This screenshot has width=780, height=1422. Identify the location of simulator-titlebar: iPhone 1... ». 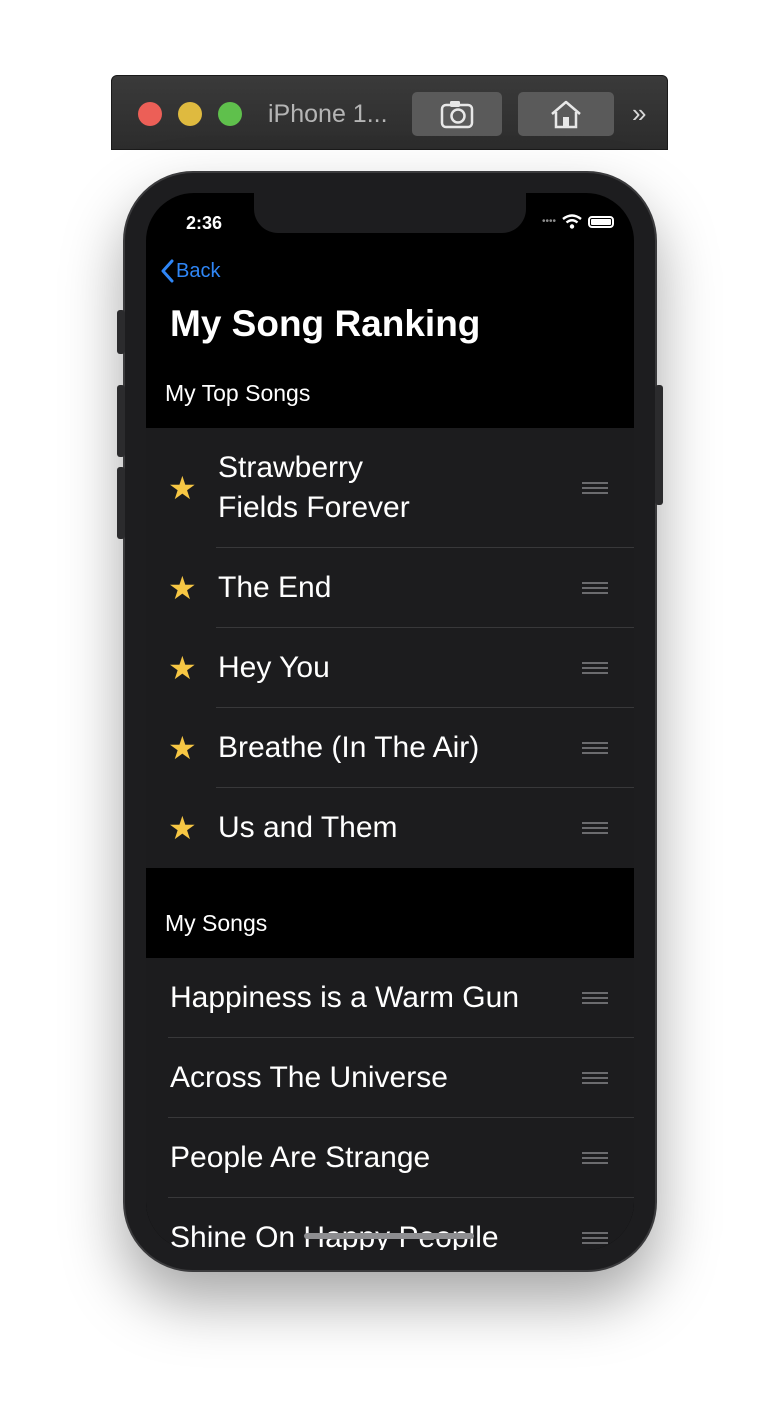
(389, 112).